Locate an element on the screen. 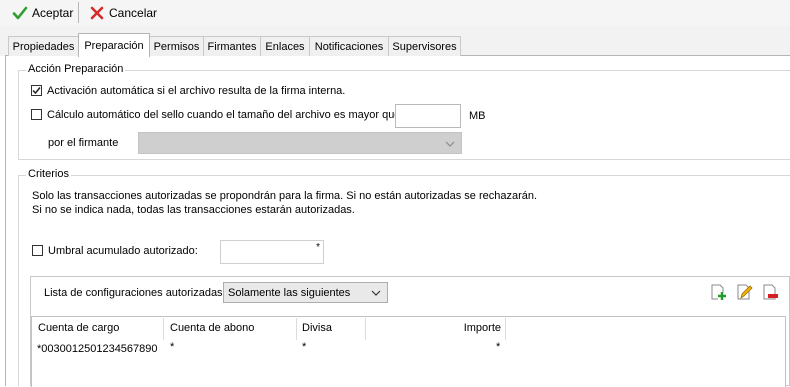  accept-button: Aceptar is located at coordinates (42, 12).